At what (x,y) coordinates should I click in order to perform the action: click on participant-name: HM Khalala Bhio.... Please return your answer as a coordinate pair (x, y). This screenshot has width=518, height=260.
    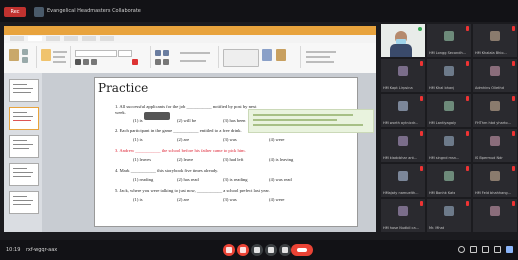
    Looking at the image, I should click on (491, 53).